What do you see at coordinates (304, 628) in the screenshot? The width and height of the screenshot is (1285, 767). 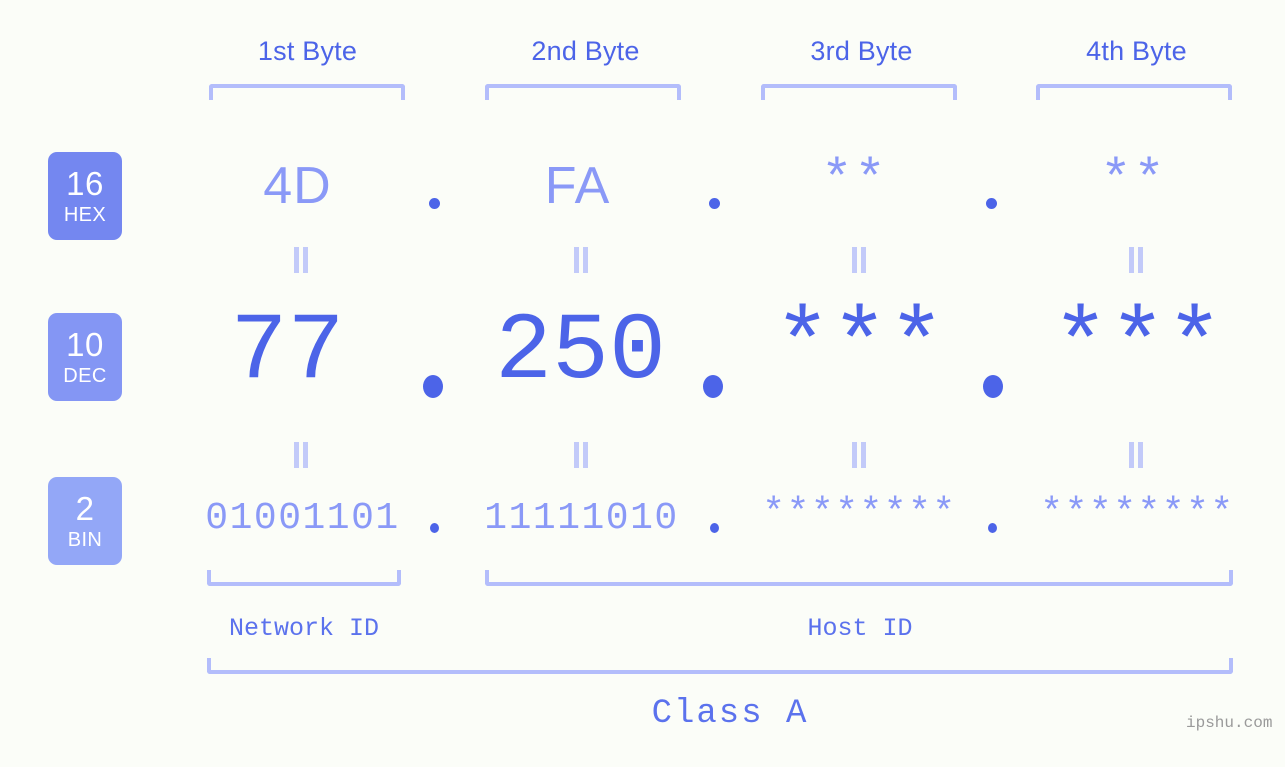 I see `network-id-label: Network ID` at bounding box center [304, 628].